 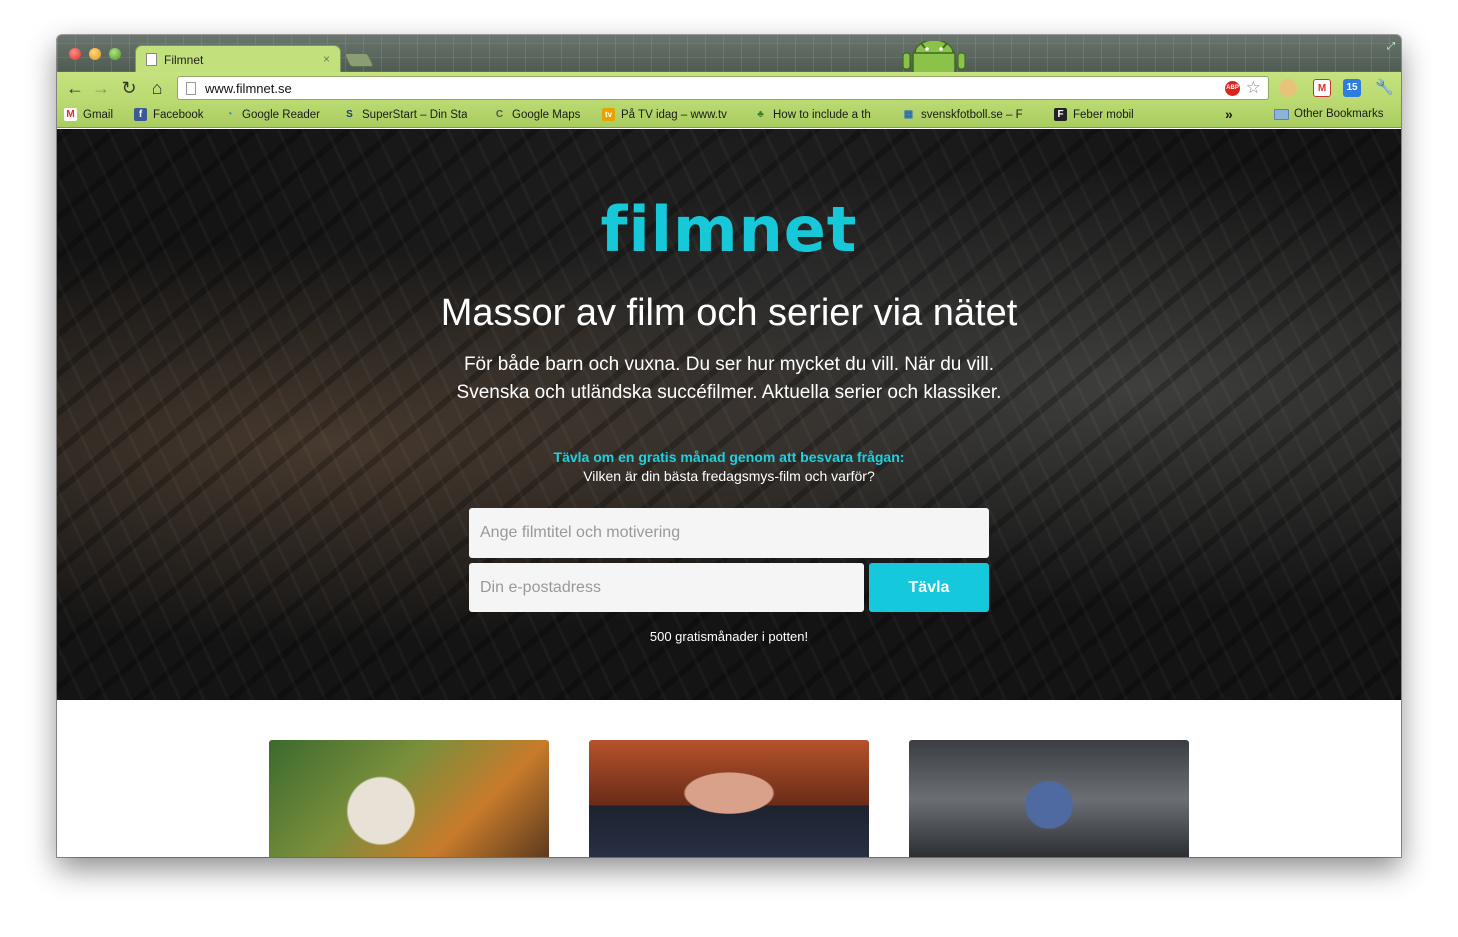 What do you see at coordinates (729, 54) in the screenshot?
I see `tab-strip: Filmnet × ⤢` at bounding box center [729, 54].